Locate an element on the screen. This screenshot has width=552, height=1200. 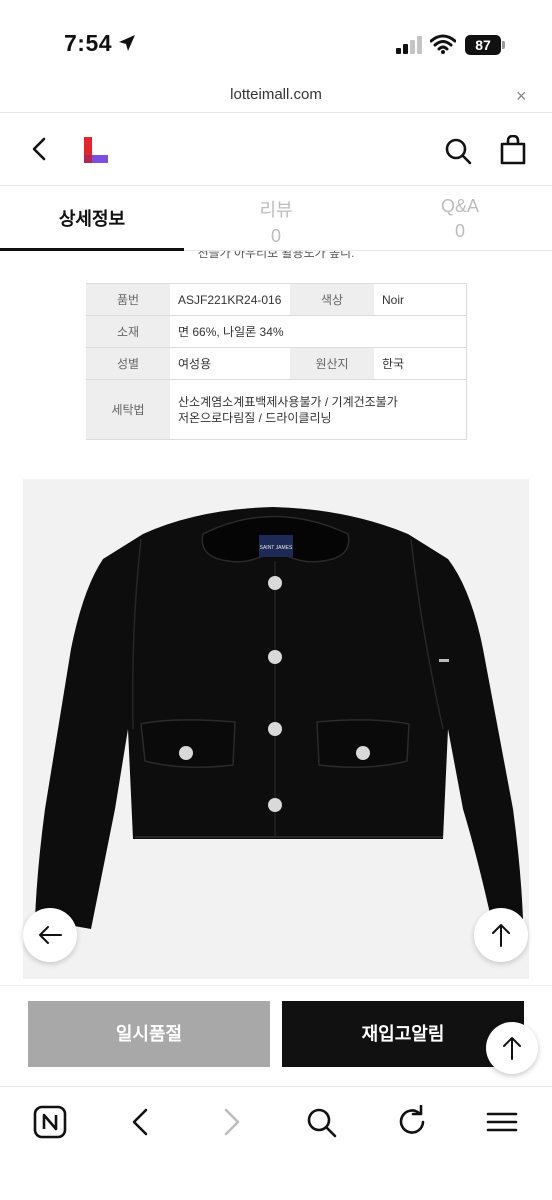
location-arrow-icon is located at coordinates (127, 43).